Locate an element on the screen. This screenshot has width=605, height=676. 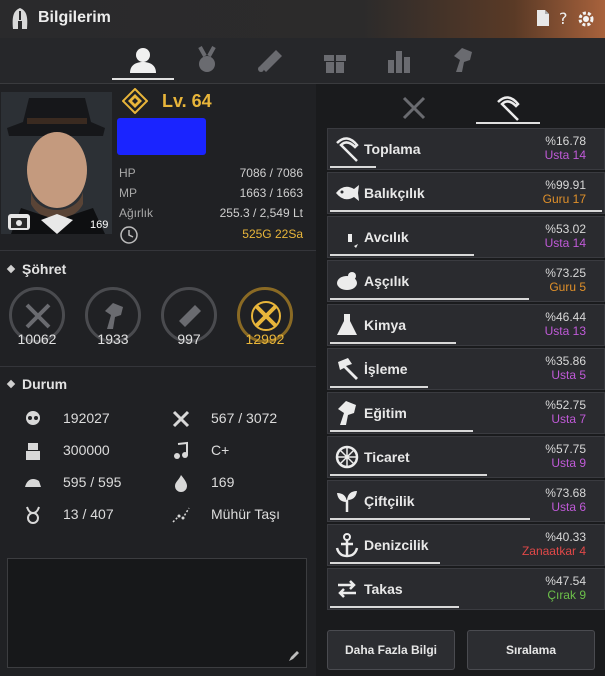
fame-total-value: 12992 is located at coordinates (265, 339).